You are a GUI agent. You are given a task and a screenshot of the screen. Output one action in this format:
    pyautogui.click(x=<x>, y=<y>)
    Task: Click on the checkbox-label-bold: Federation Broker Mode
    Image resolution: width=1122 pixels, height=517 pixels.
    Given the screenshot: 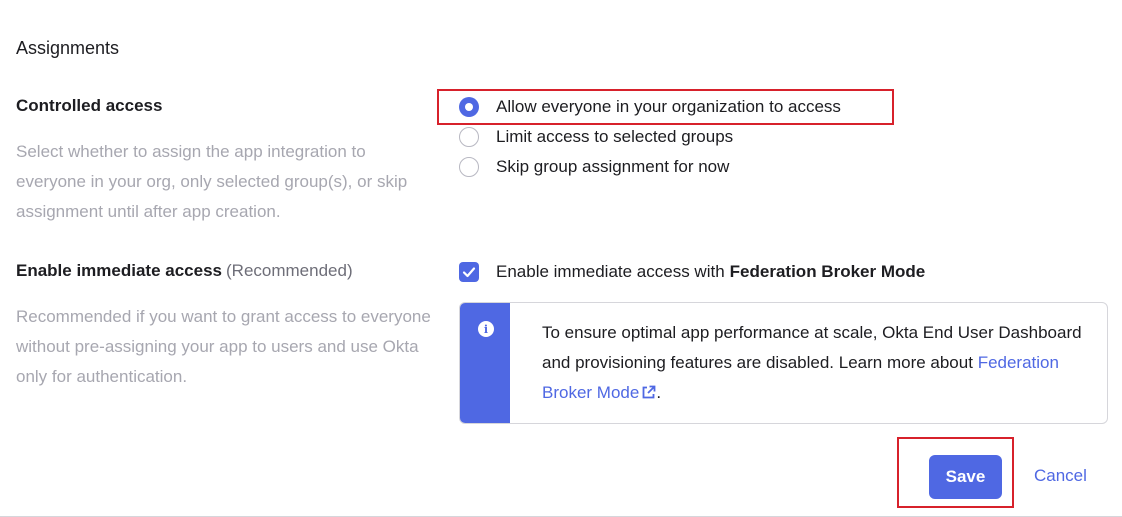 What is the action you would take?
    pyautogui.click(x=827, y=271)
    